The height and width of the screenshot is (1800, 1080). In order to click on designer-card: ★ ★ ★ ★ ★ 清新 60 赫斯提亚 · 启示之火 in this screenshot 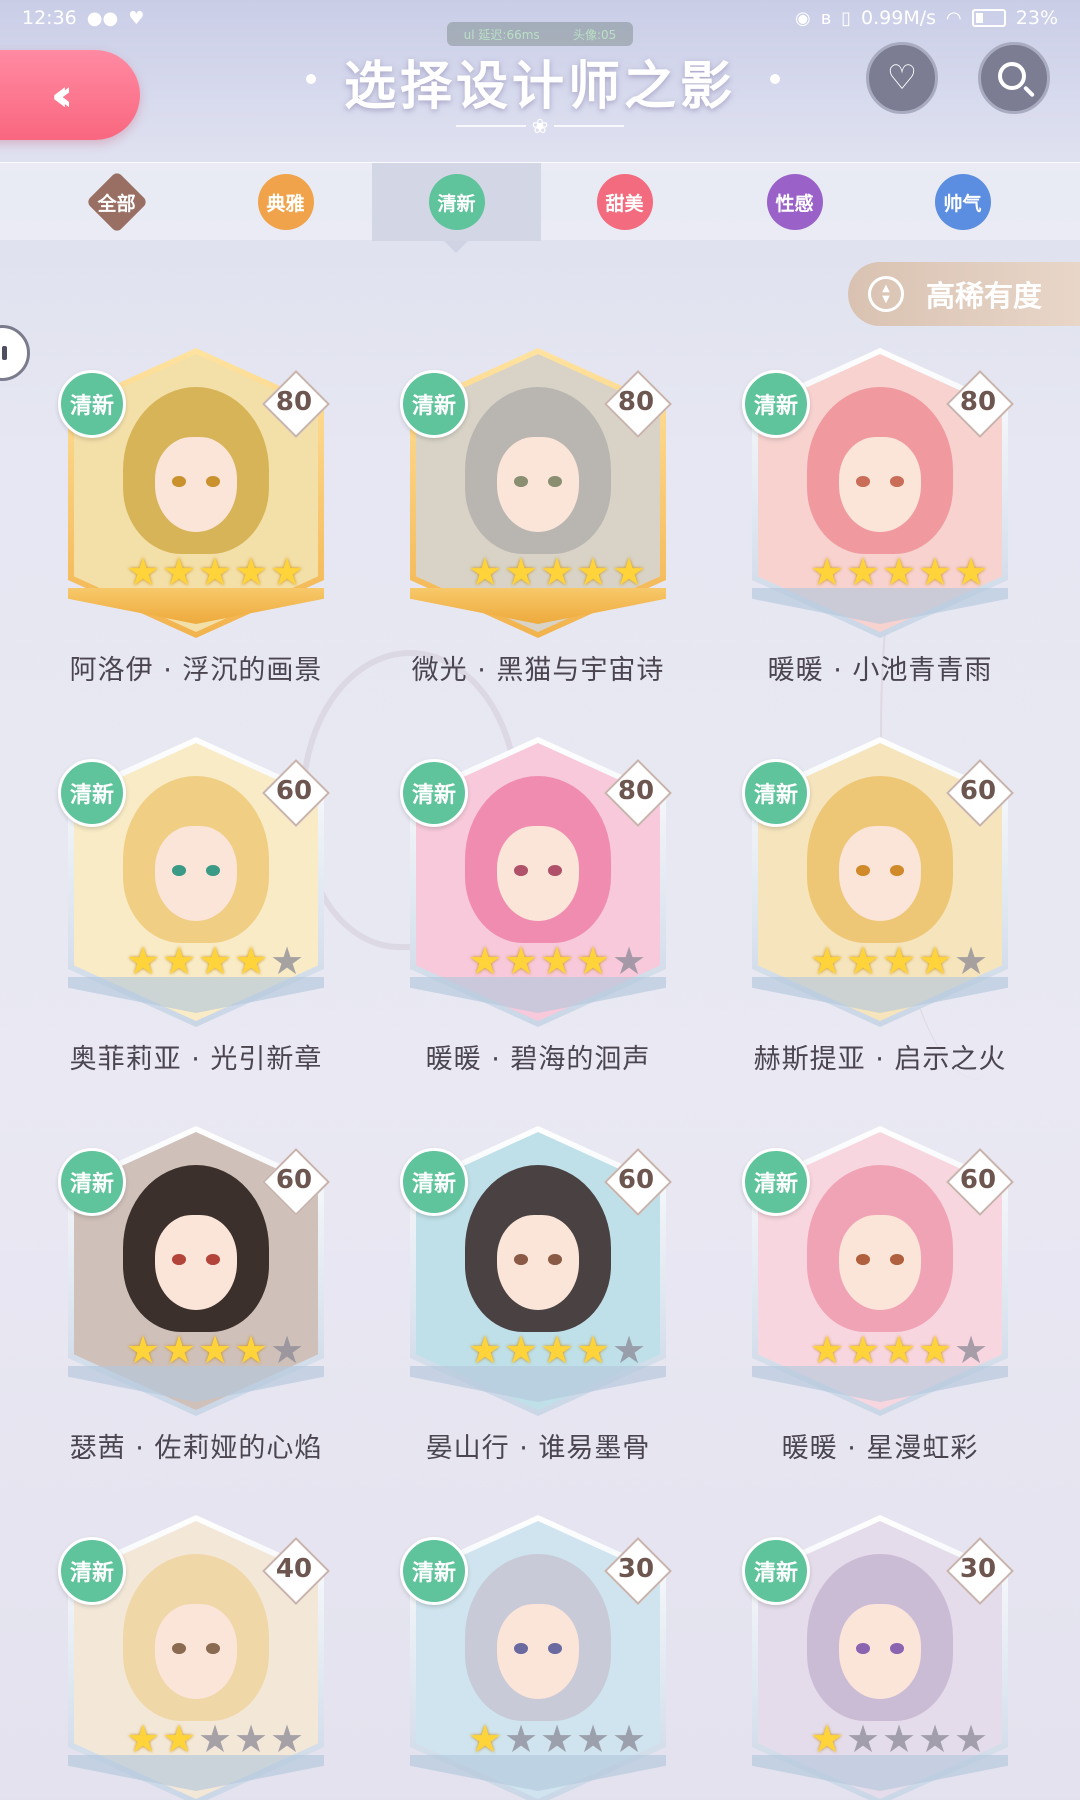, I will do `click(880, 906)`.